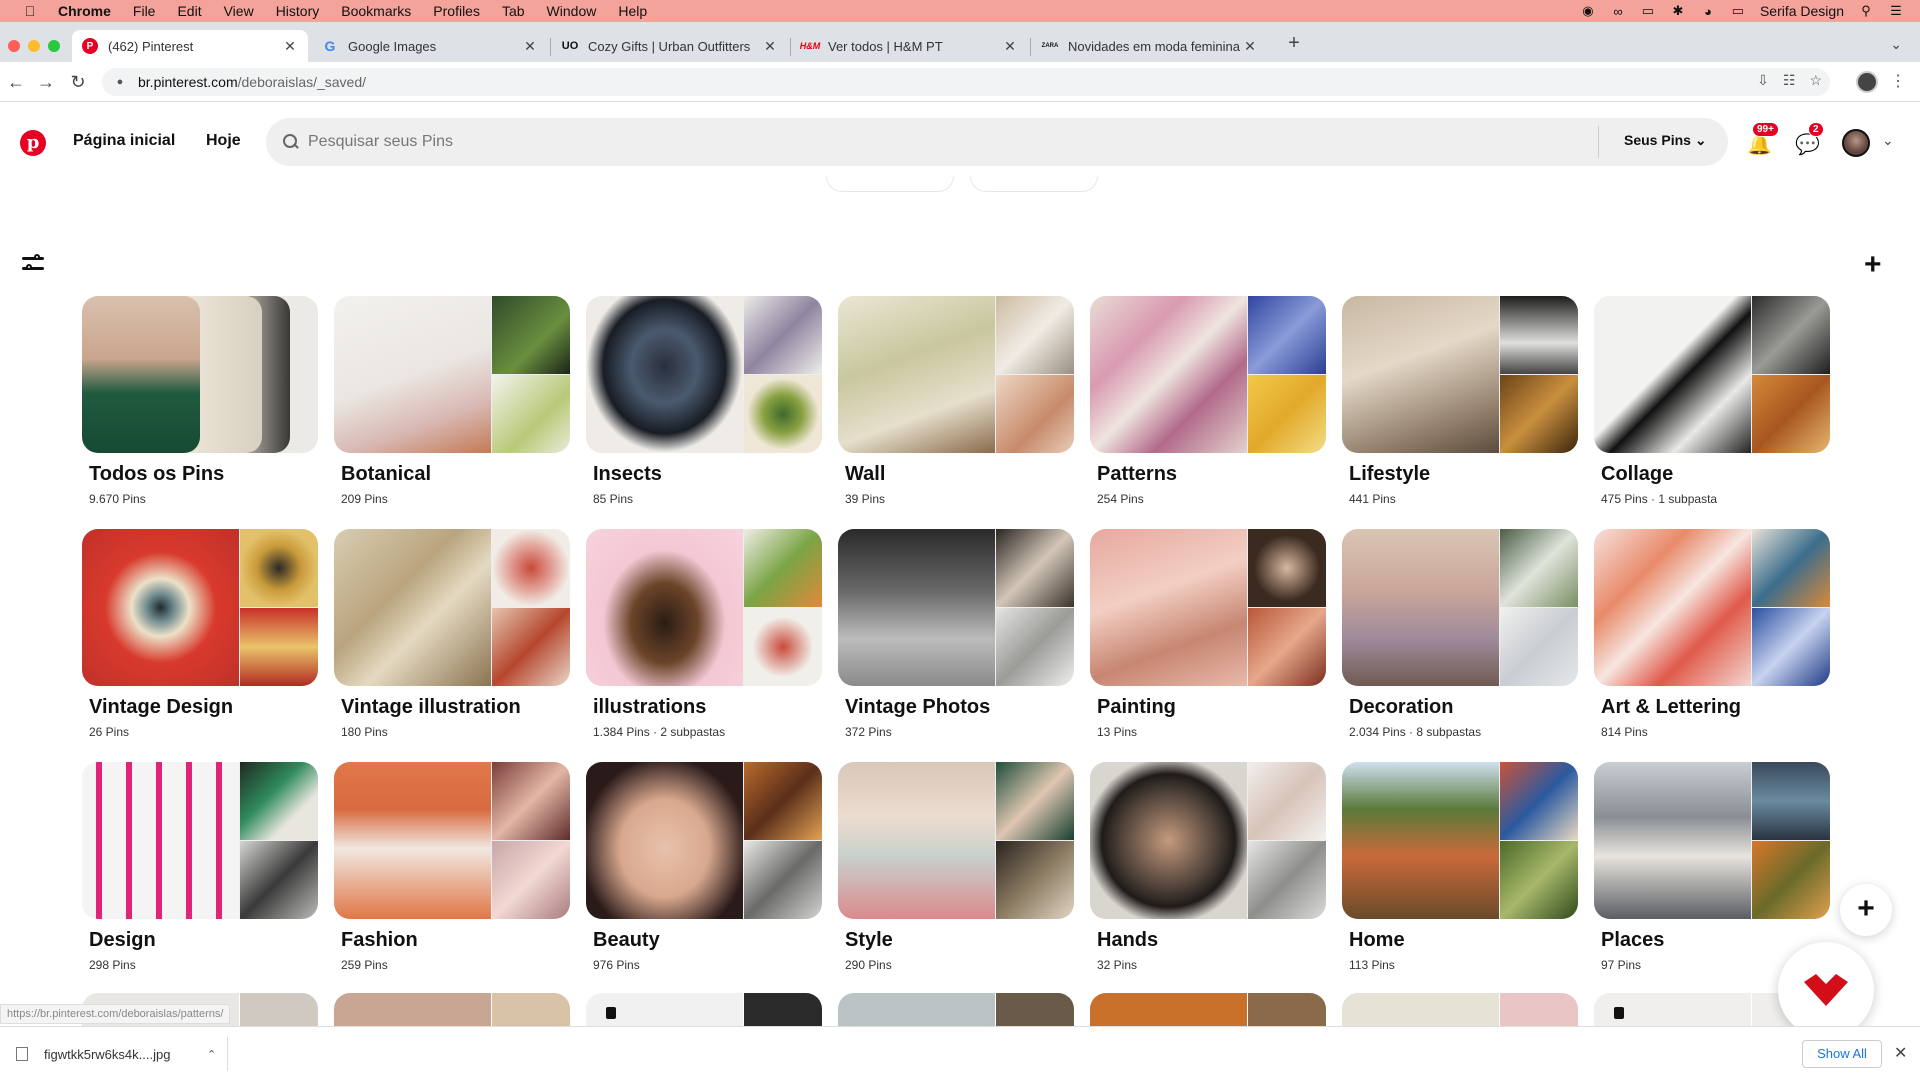 The width and height of the screenshot is (1920, 1080). Describe the element at coordinates (1900, 1053) in the screenshot. I see `close-download-shelf-icon: ✕` at that location.